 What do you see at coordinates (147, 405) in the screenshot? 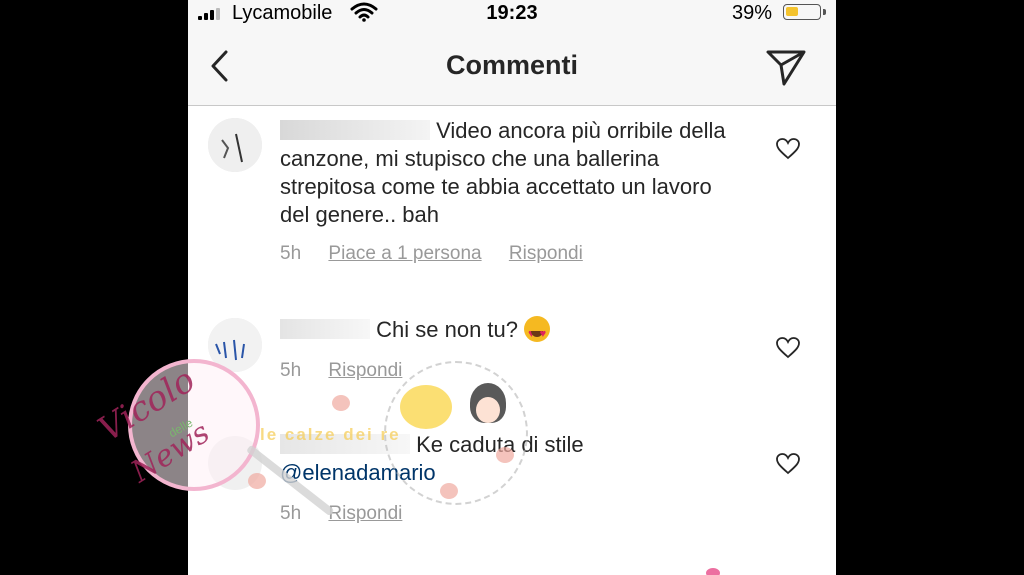
I see `watermark-script-line1: Vicolo` at bounding box center [147, 405].